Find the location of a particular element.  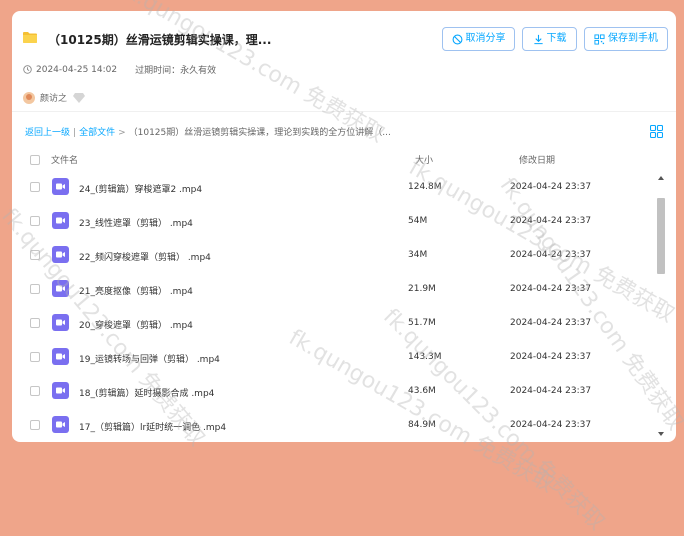

share-meta: 2024-04-25 14:02 过期时间： 永久有效 is located at coordinates (119, 69).